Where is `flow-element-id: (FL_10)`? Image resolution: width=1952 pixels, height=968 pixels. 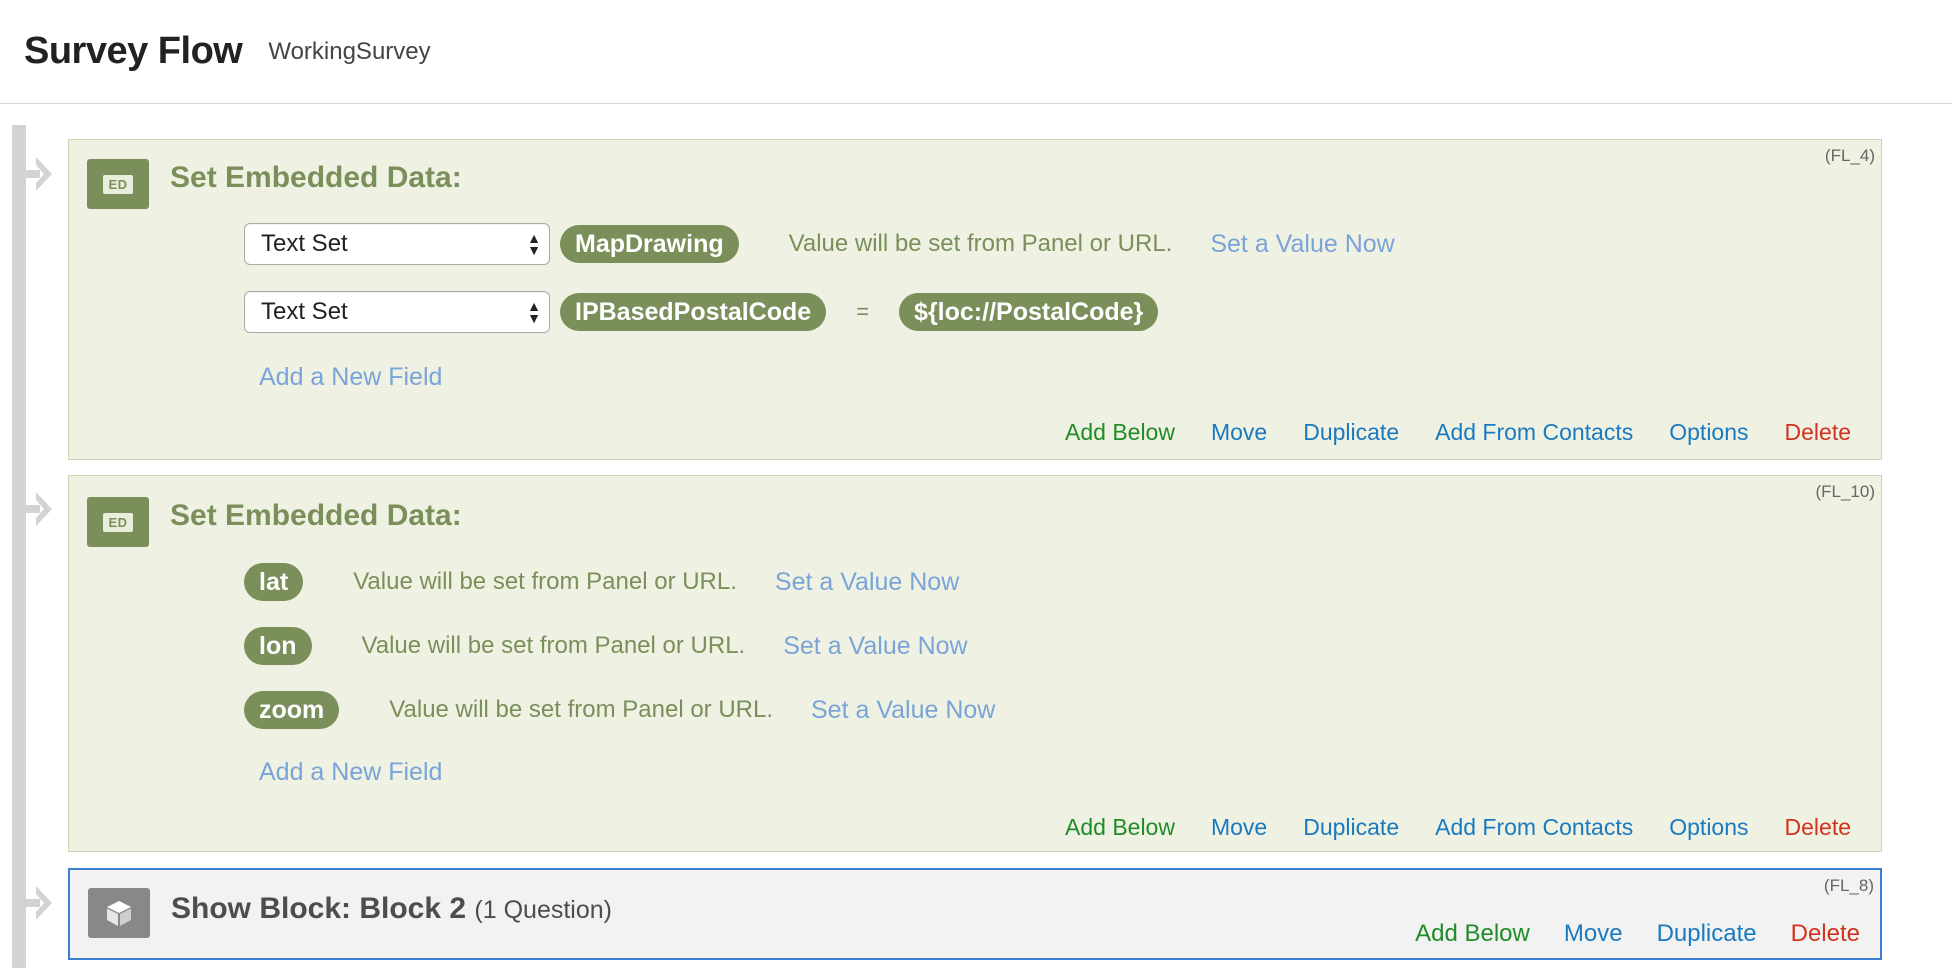 flow-element-id: (FL_10) is located at coordinates (1845, 491).